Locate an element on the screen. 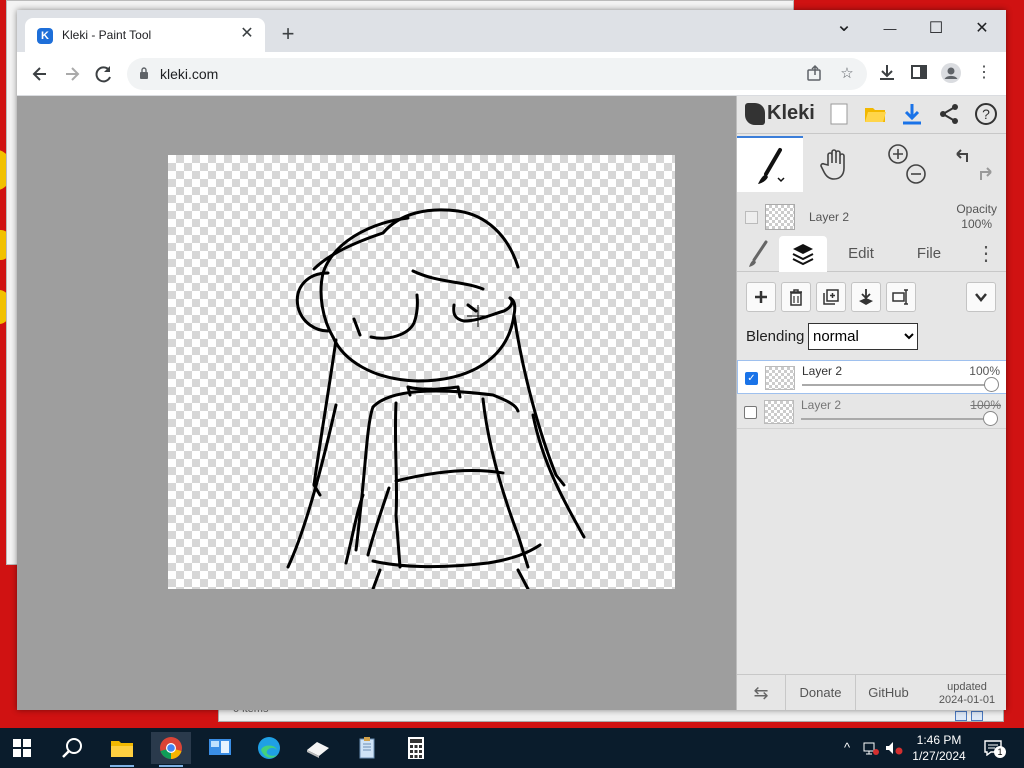  layer-visibility-checkbox: ✓ is located at coordinates (751, 378).